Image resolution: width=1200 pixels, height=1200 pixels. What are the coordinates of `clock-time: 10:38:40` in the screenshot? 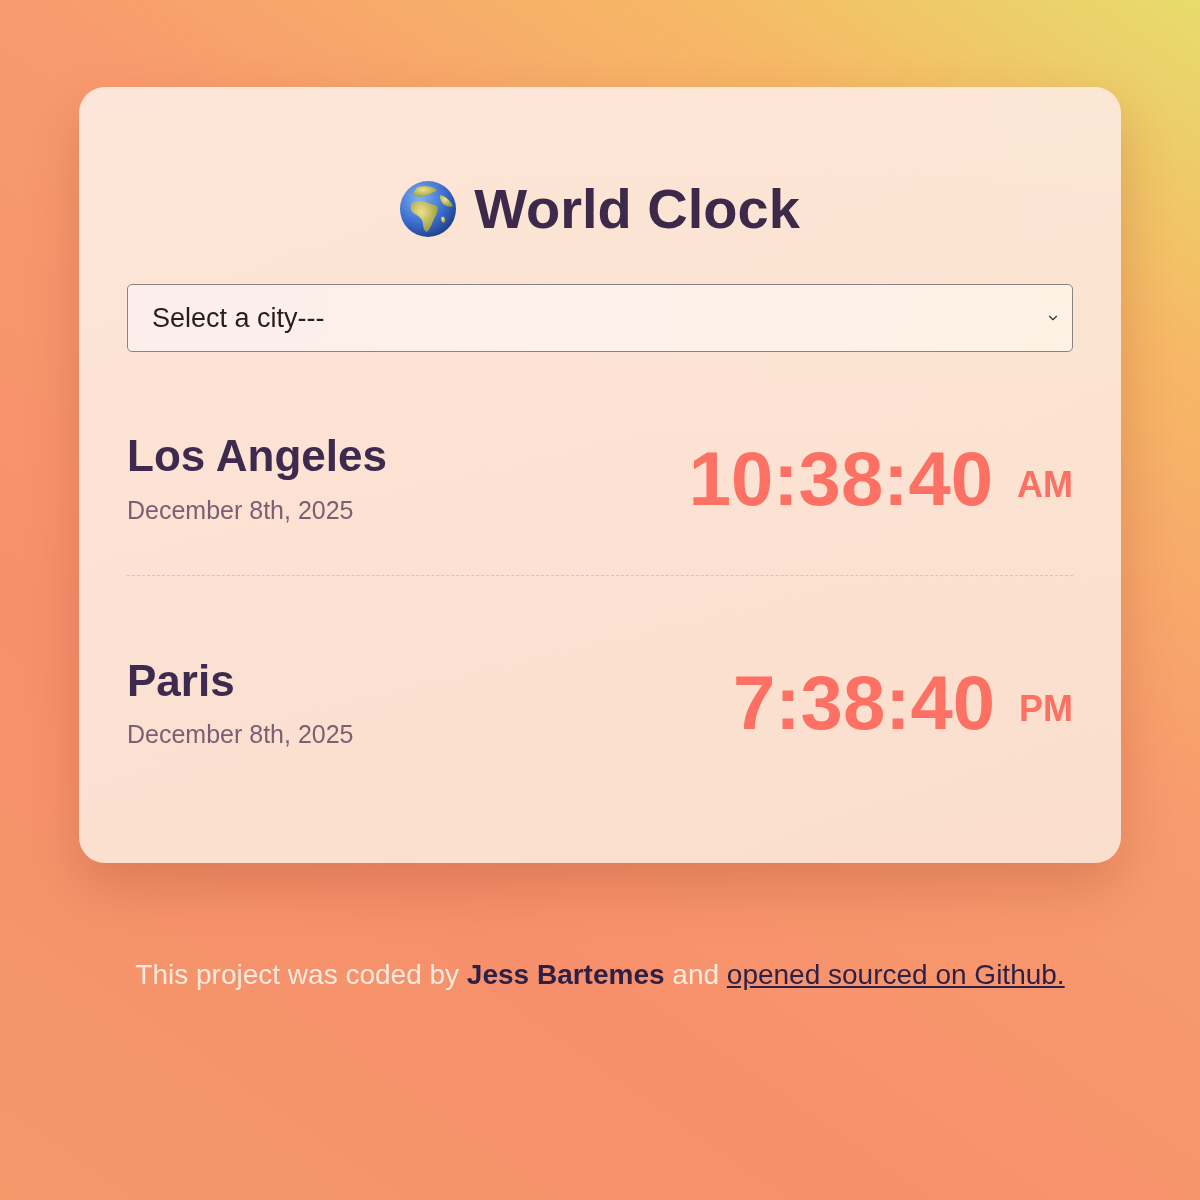 It's located at (840, 478).